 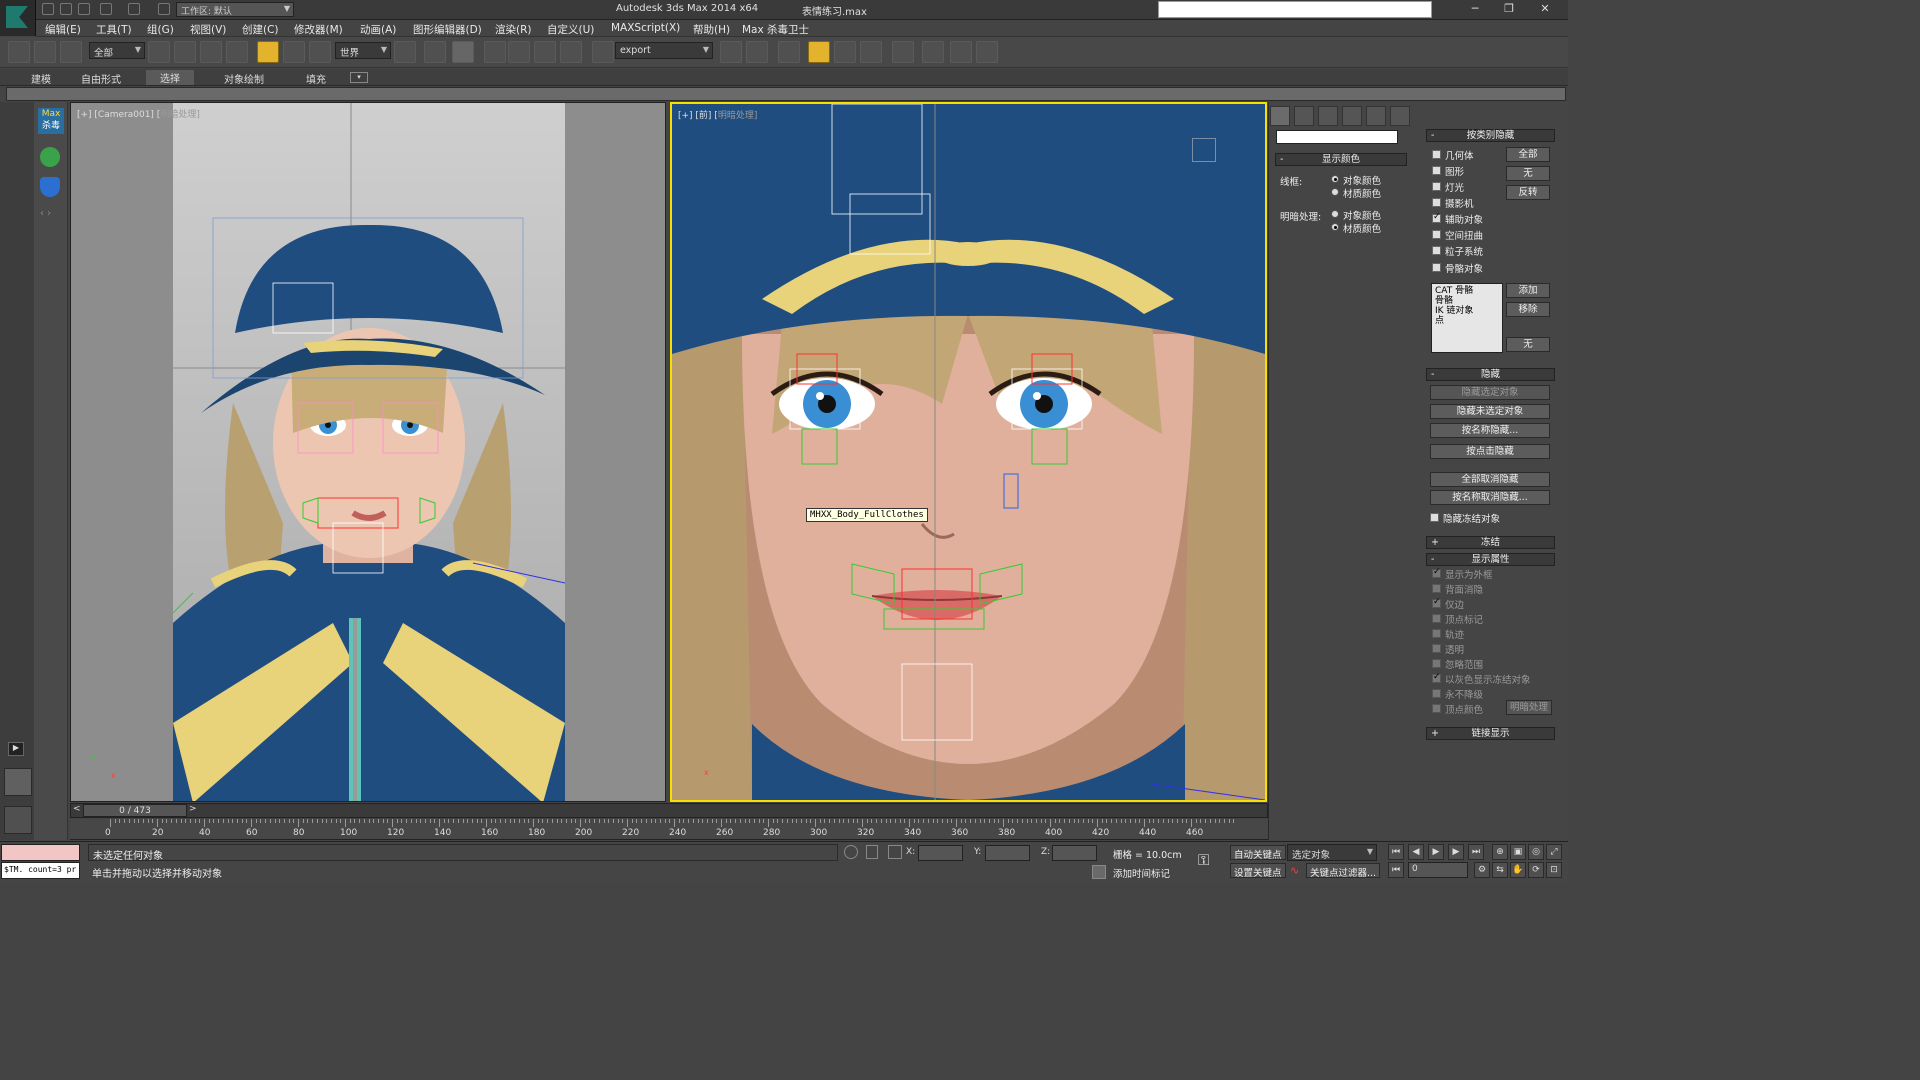 I want to click on wire-material-color-radio, so click(x=1335, y=192).